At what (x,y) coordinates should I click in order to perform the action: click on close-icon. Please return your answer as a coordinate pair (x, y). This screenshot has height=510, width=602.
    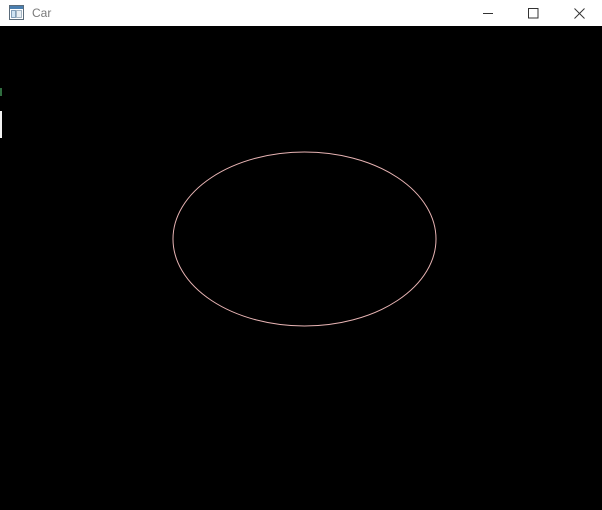
    Looking at the image, I should click on (579, 13).